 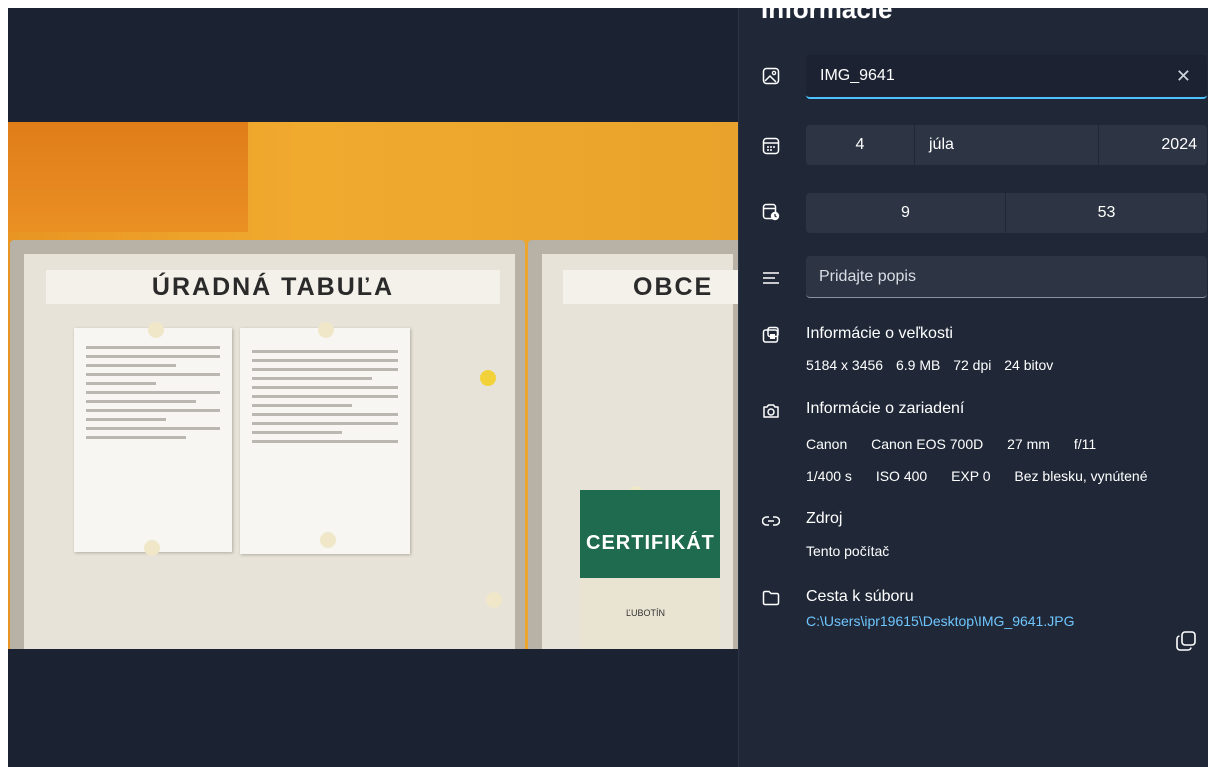 What do you see at coordinates (771, 278) in the screenshot?
I see `text-lines-icon` at bounding box center [771, 278].